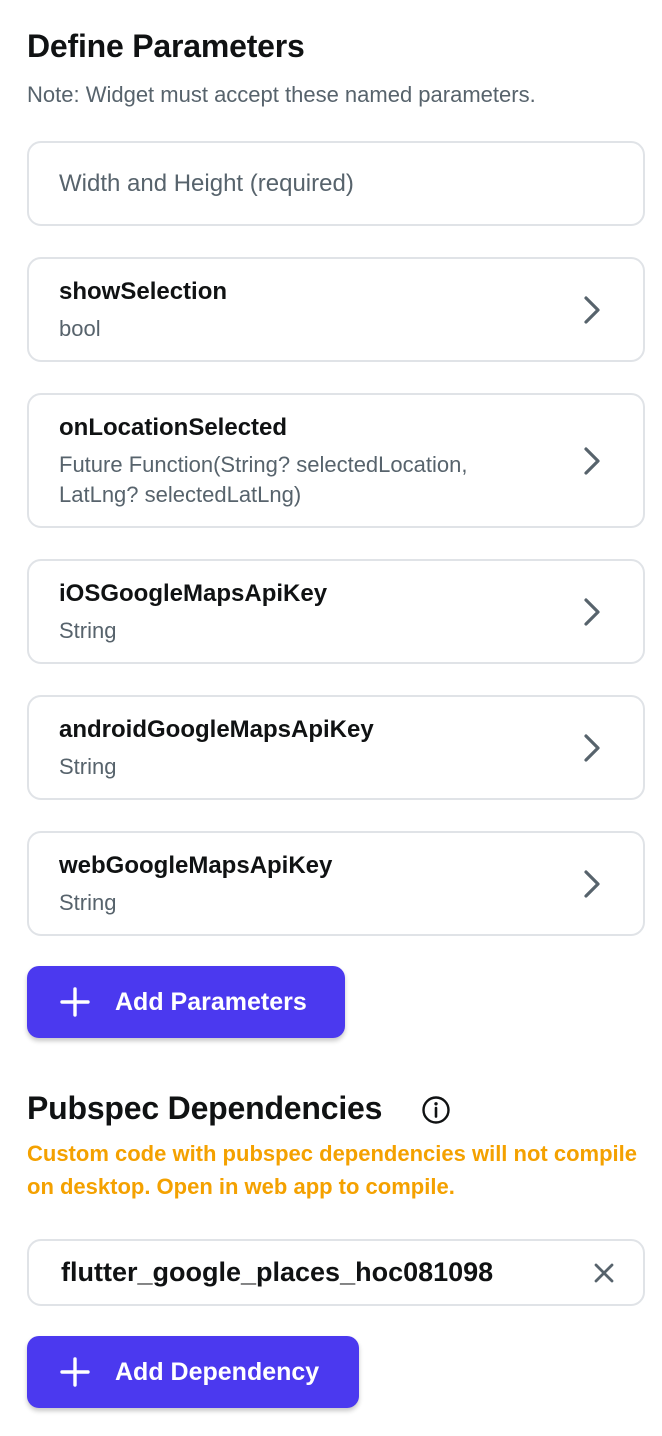 The image size is (662, 1436). Describe the element at coordinates (277, 1272) in the screenshot. I see `dependency-name: flutter_google_places_hoc081098` at that location.